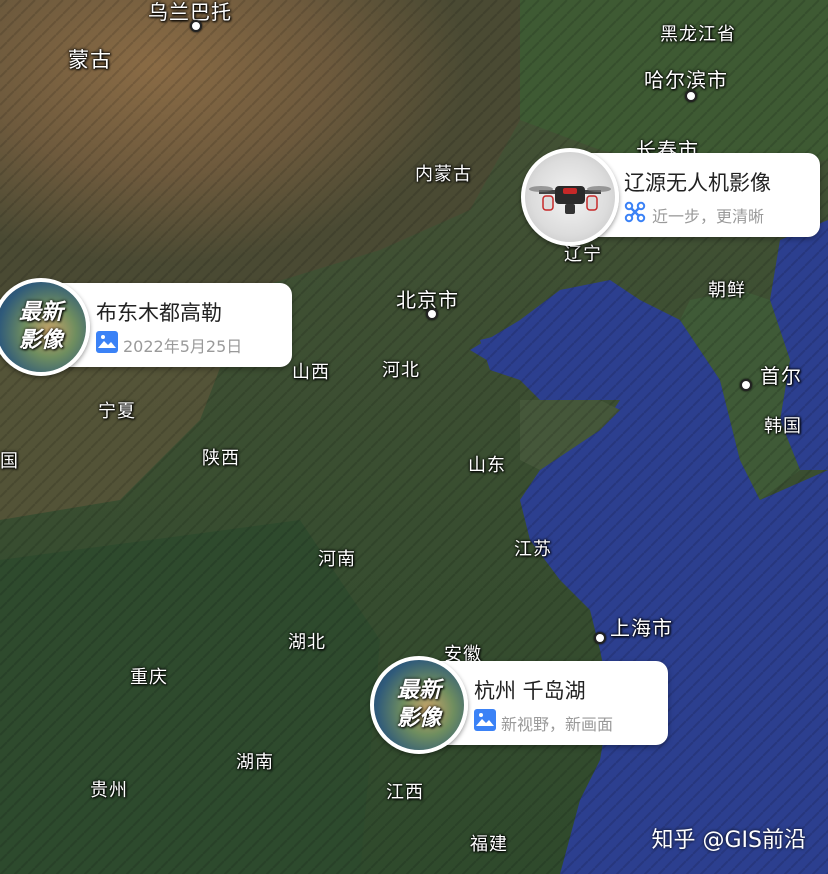 The image size is (828, 874). I want to click on city-dot-shanghai, so click(600, 638).